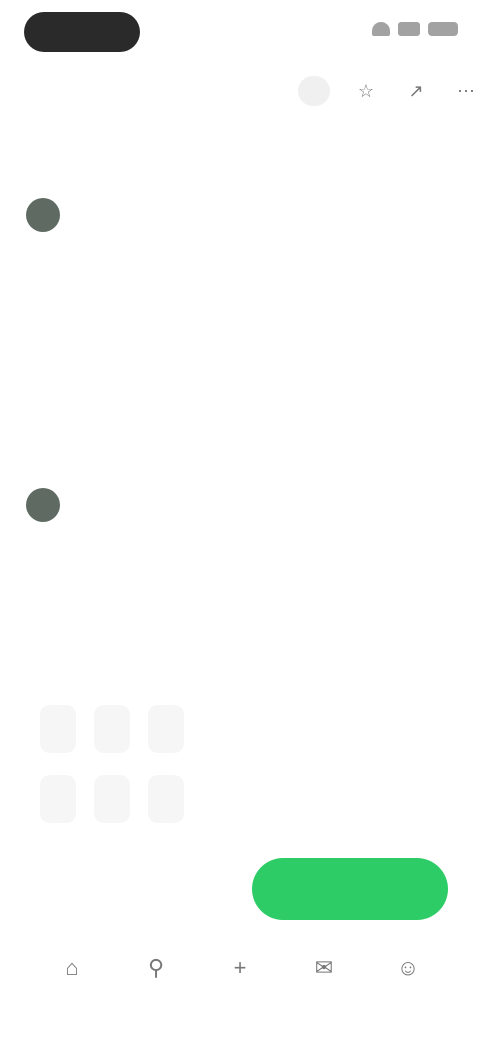  I want to click on add-icon: +, so click(240, 967).